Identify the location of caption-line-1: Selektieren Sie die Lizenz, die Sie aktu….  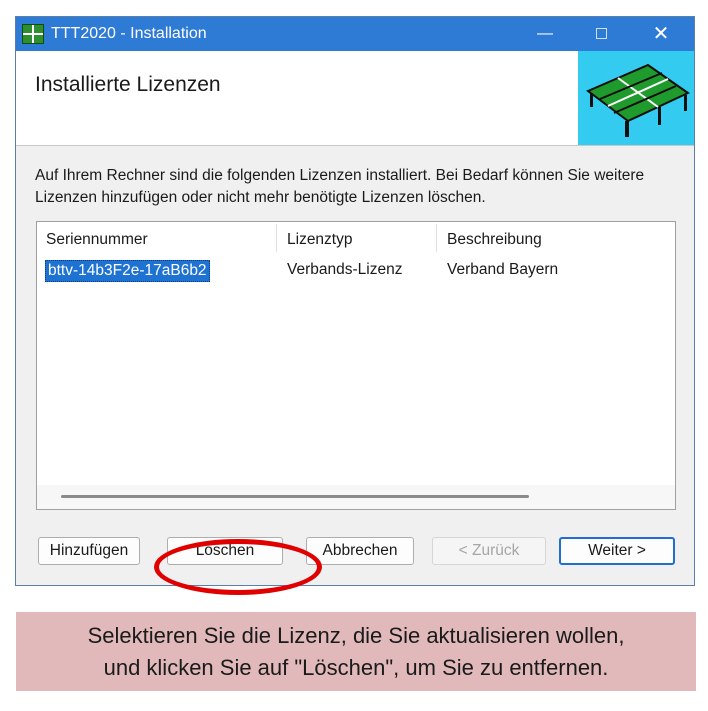
(356, 635).